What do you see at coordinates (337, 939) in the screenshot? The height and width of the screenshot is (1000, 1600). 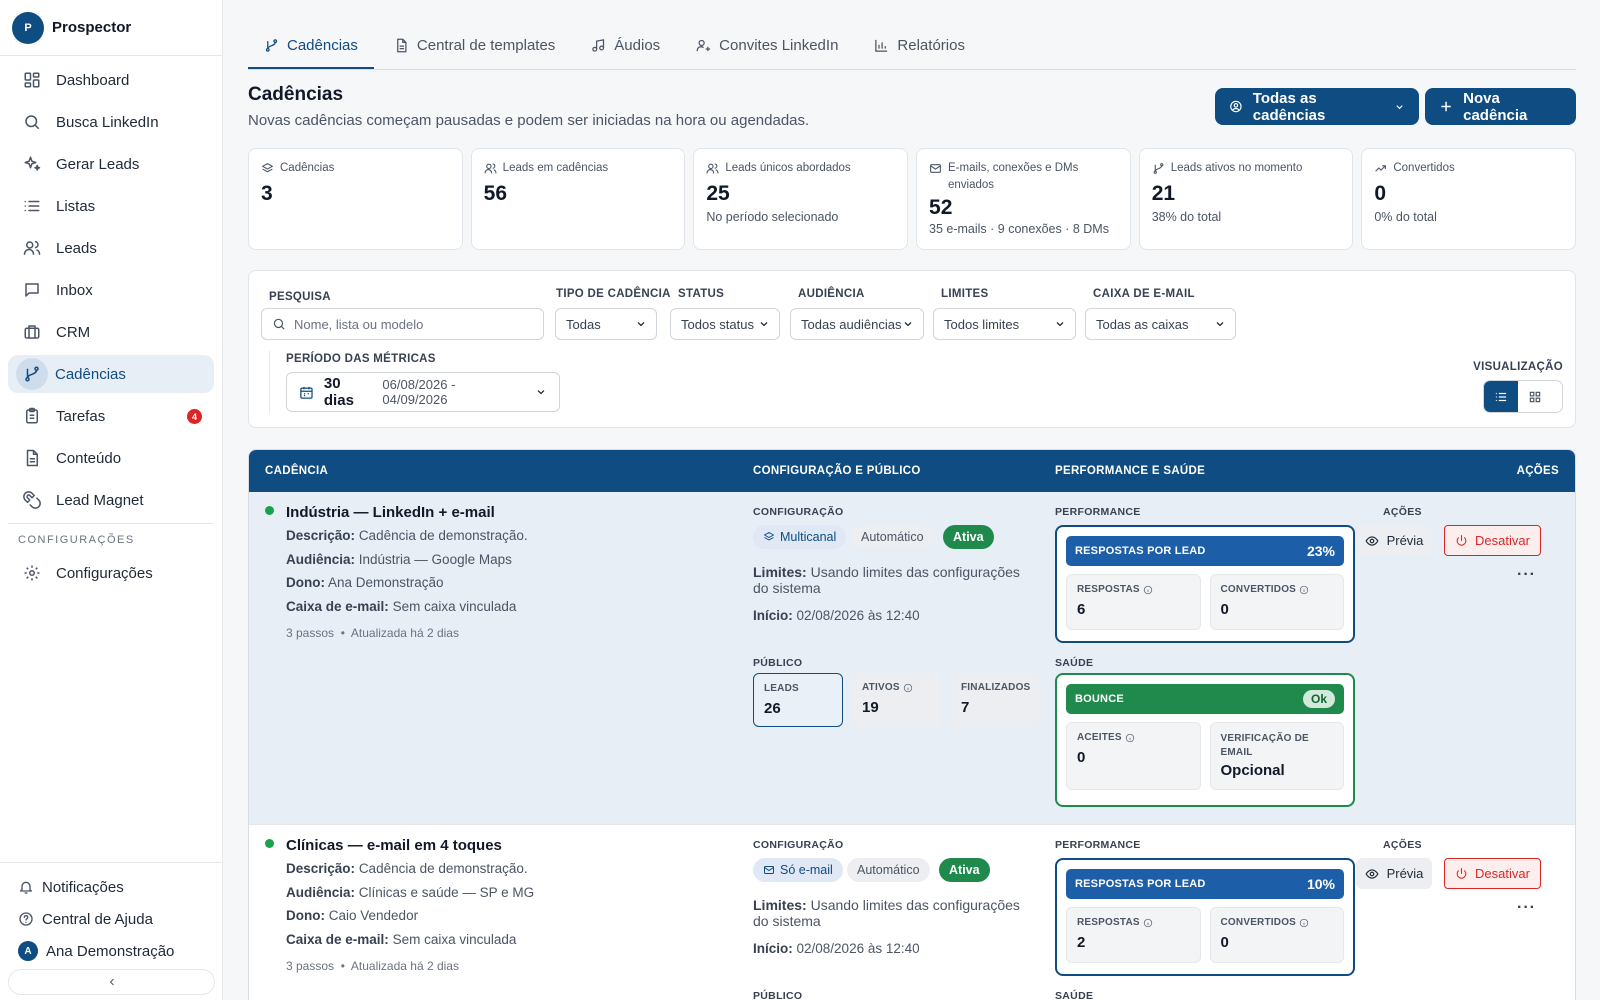 I see `field-key: Caixa de e-mail:` at bounding box center [337, 939].